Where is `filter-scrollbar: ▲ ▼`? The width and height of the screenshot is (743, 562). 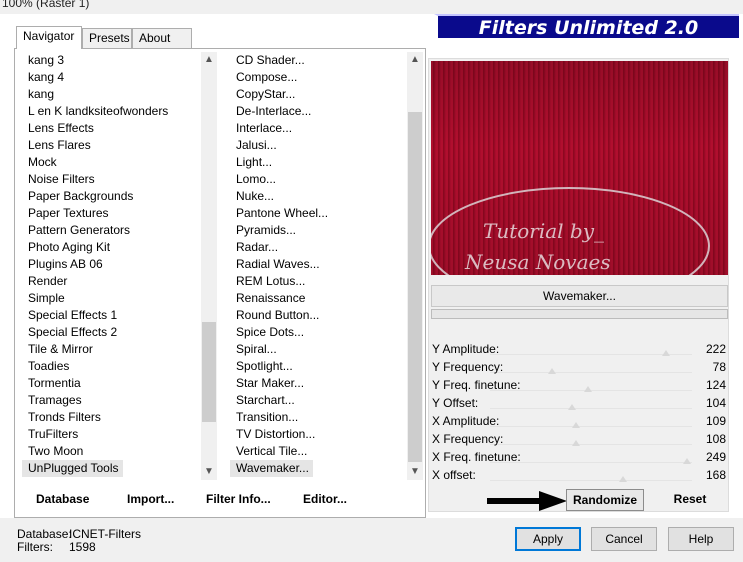
filter-scrollbar: ▲ ▼ is located at coordinates (415, 266).